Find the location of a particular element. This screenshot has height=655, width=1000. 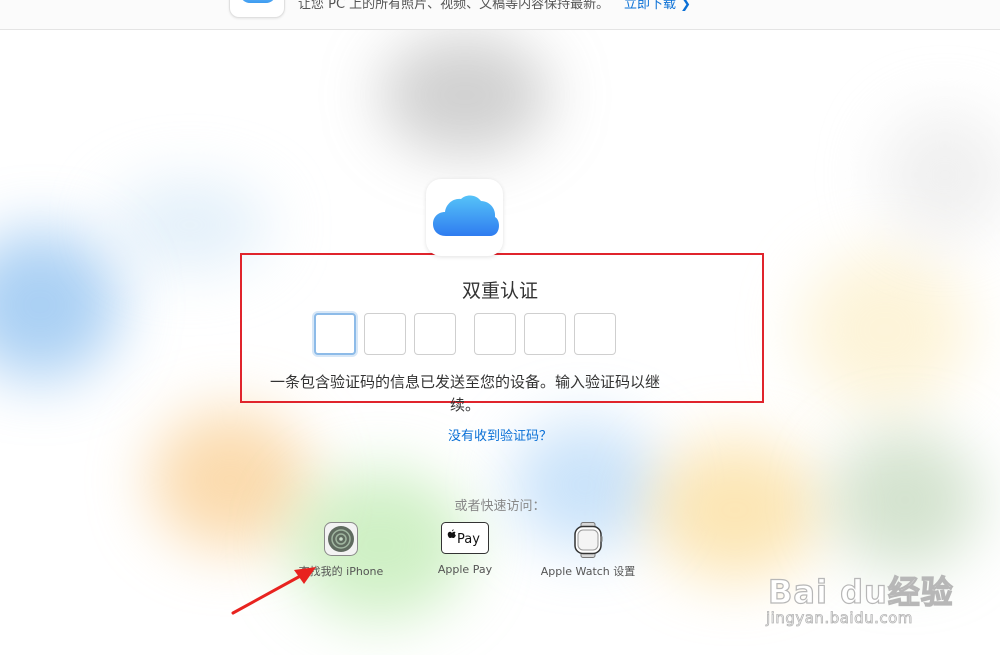

cloud-icon is located at coordinates (466, 215).